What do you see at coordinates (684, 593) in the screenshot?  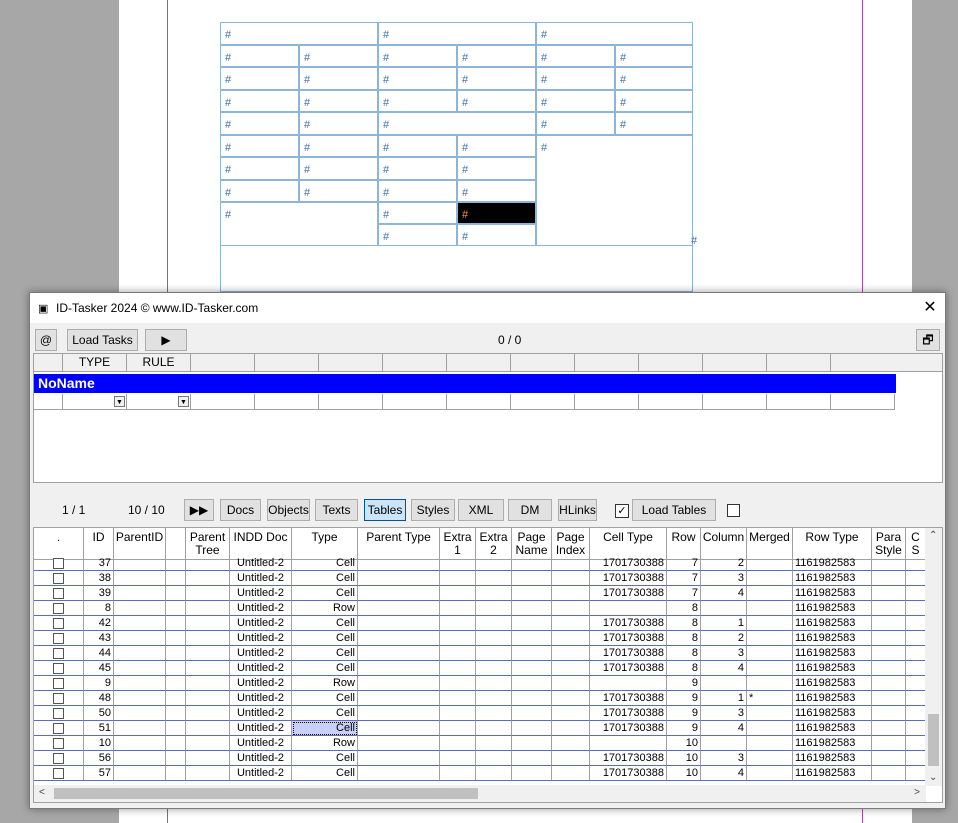 I see `data-cell: 7` at bounding box center [684, 593].